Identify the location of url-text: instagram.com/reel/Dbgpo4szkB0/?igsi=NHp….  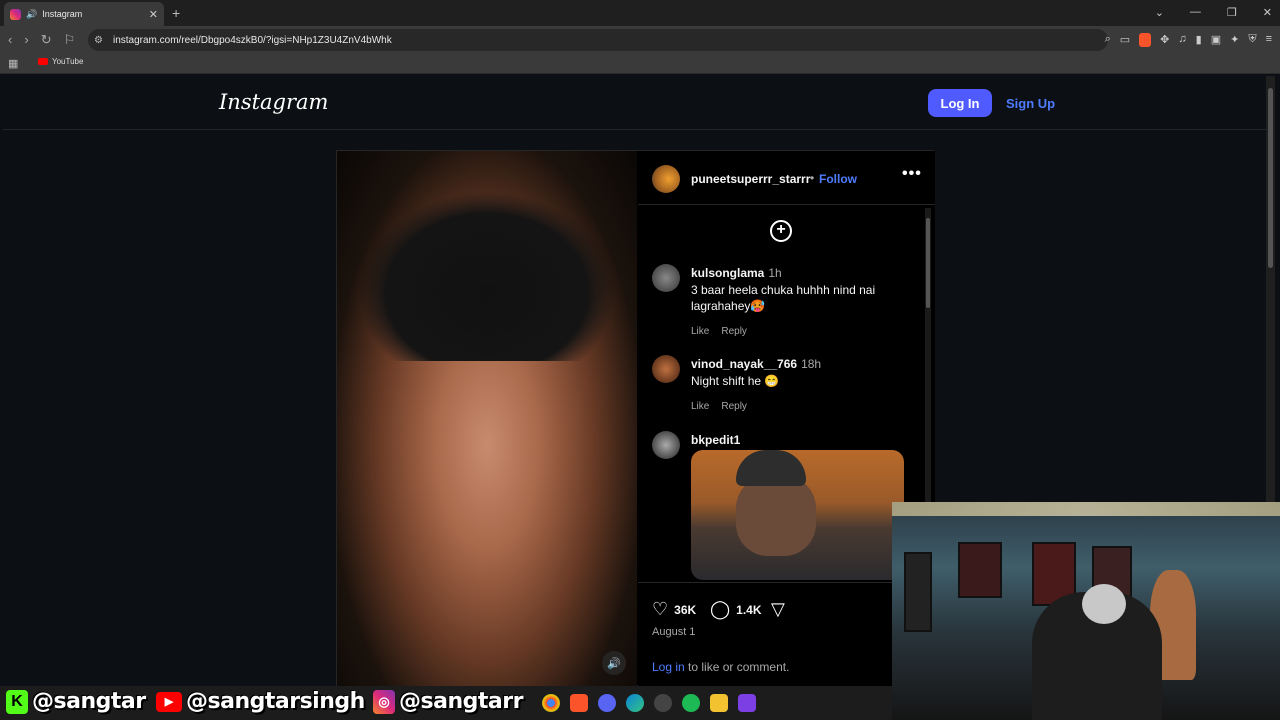
(252, 40).